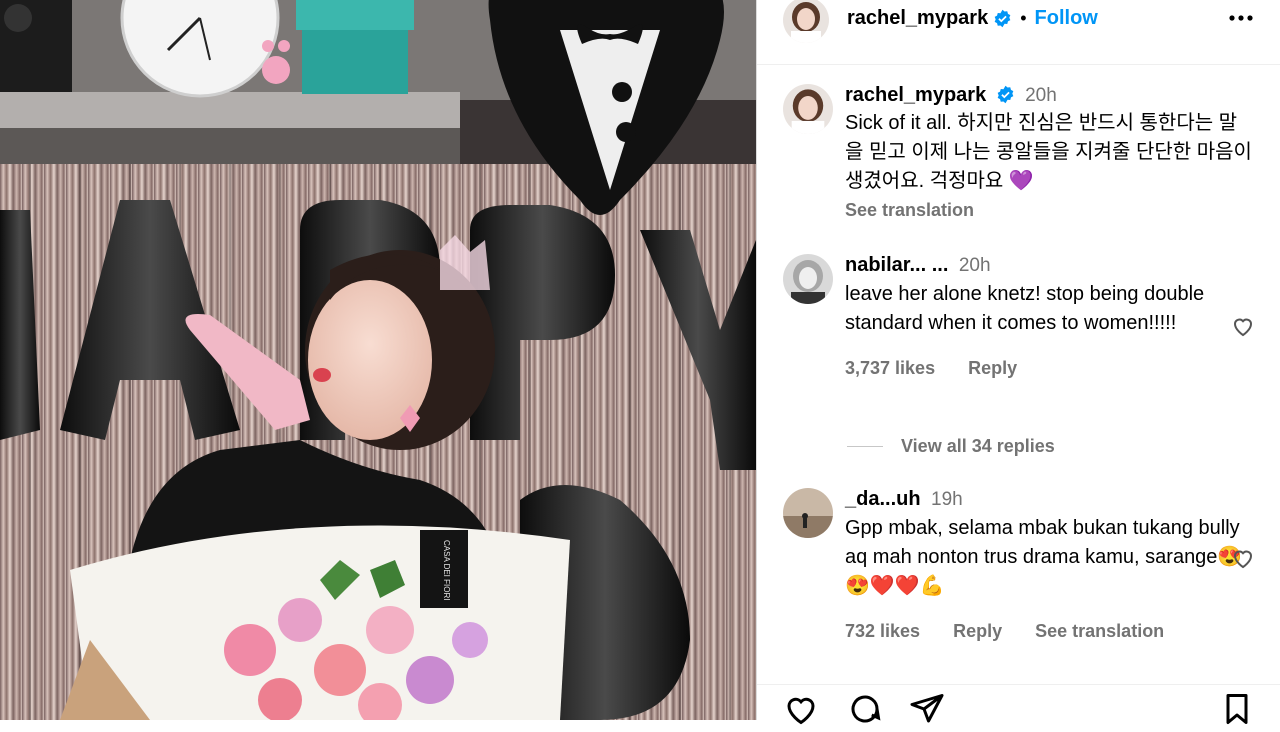 Image resolution: width=1280 pixels, height=732 pixels. I want to click on replies-line, so click(865, 446).